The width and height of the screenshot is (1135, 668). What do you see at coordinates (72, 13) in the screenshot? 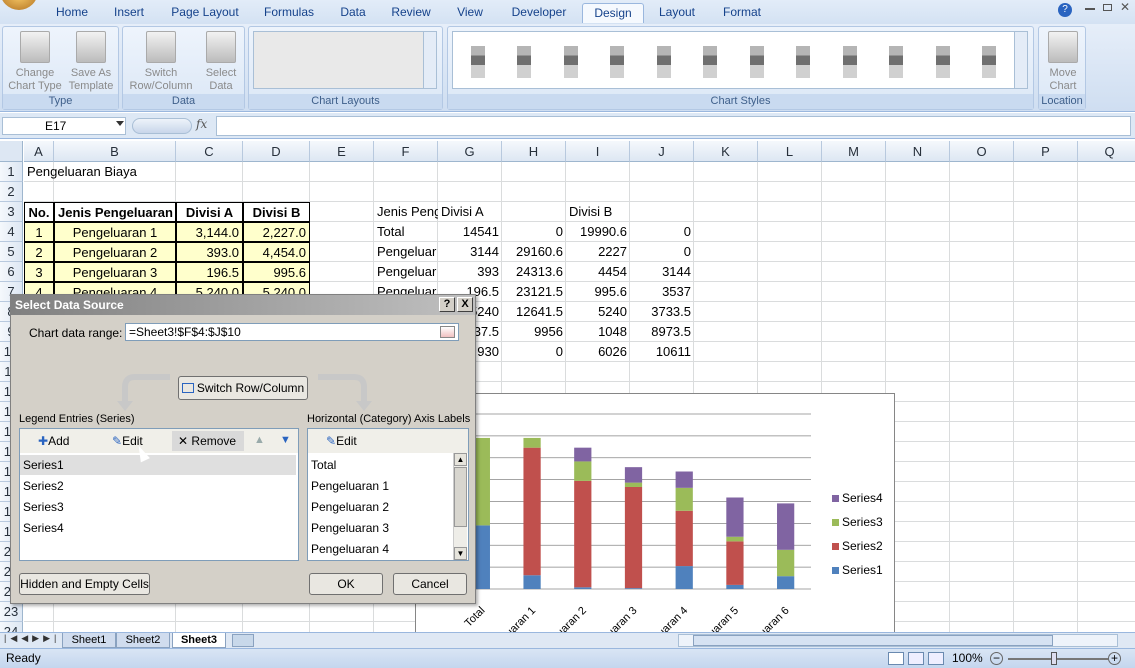
I see `tab-home: Home` at bounding box center [72, 13].